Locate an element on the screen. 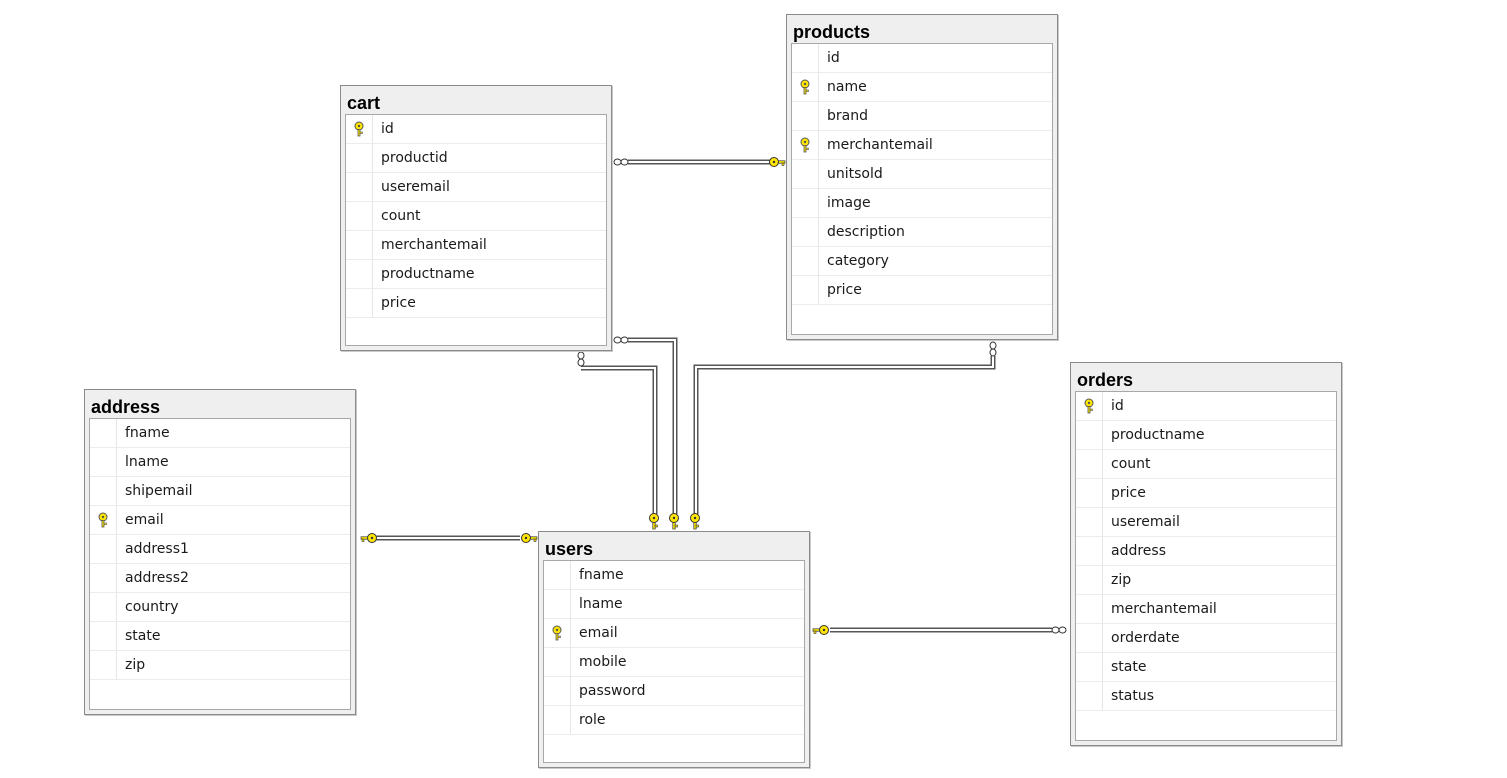 This screenshot has height=778, width=1507. column-row: category is located at coordinates (922, 261).